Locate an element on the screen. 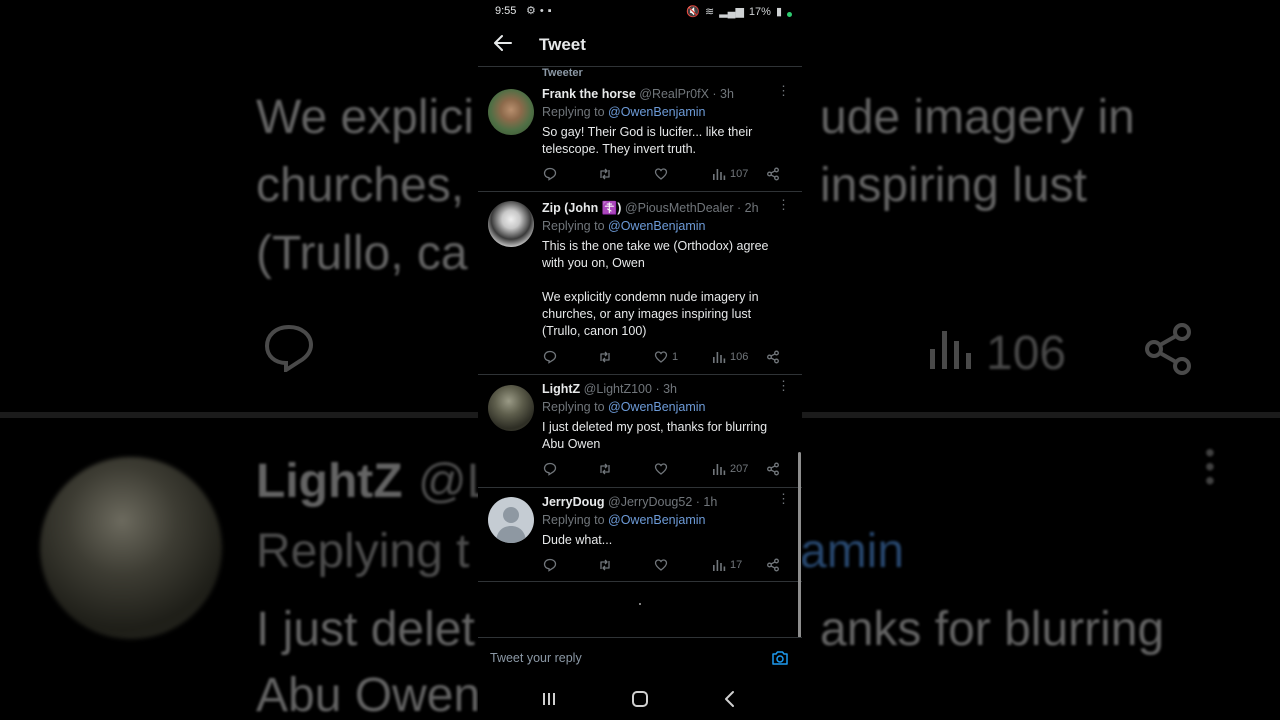 The height and width of the screenshot is (720, 1280). display-name: LightZ is located at coordinates (561, 389).